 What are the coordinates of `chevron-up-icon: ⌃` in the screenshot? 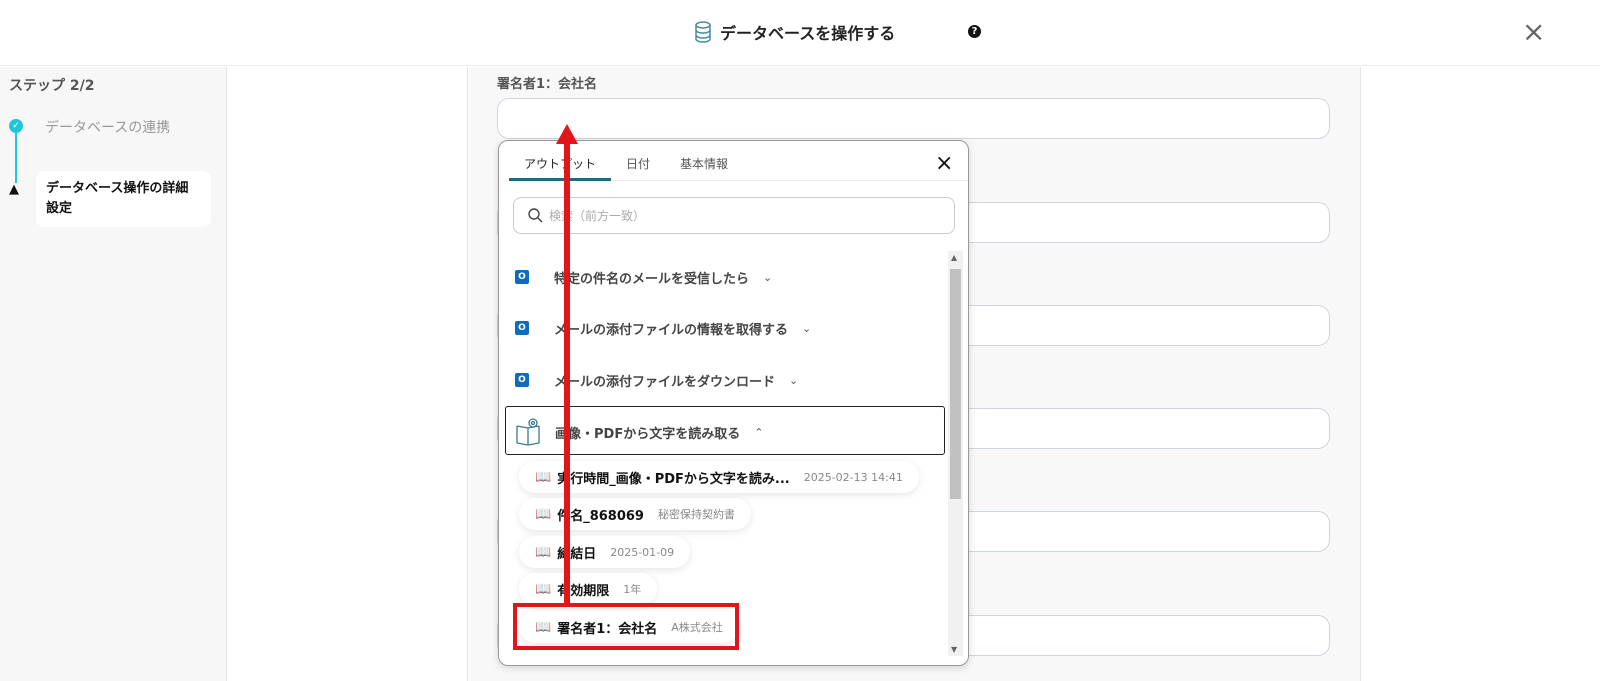 It's located at (759, 432).